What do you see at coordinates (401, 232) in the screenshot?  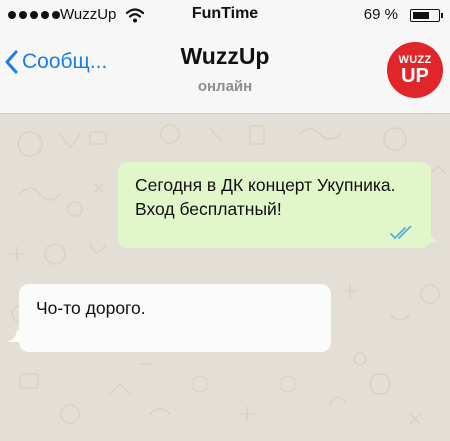 I see `read-receipt-icon` at bounding box center [401, 232].